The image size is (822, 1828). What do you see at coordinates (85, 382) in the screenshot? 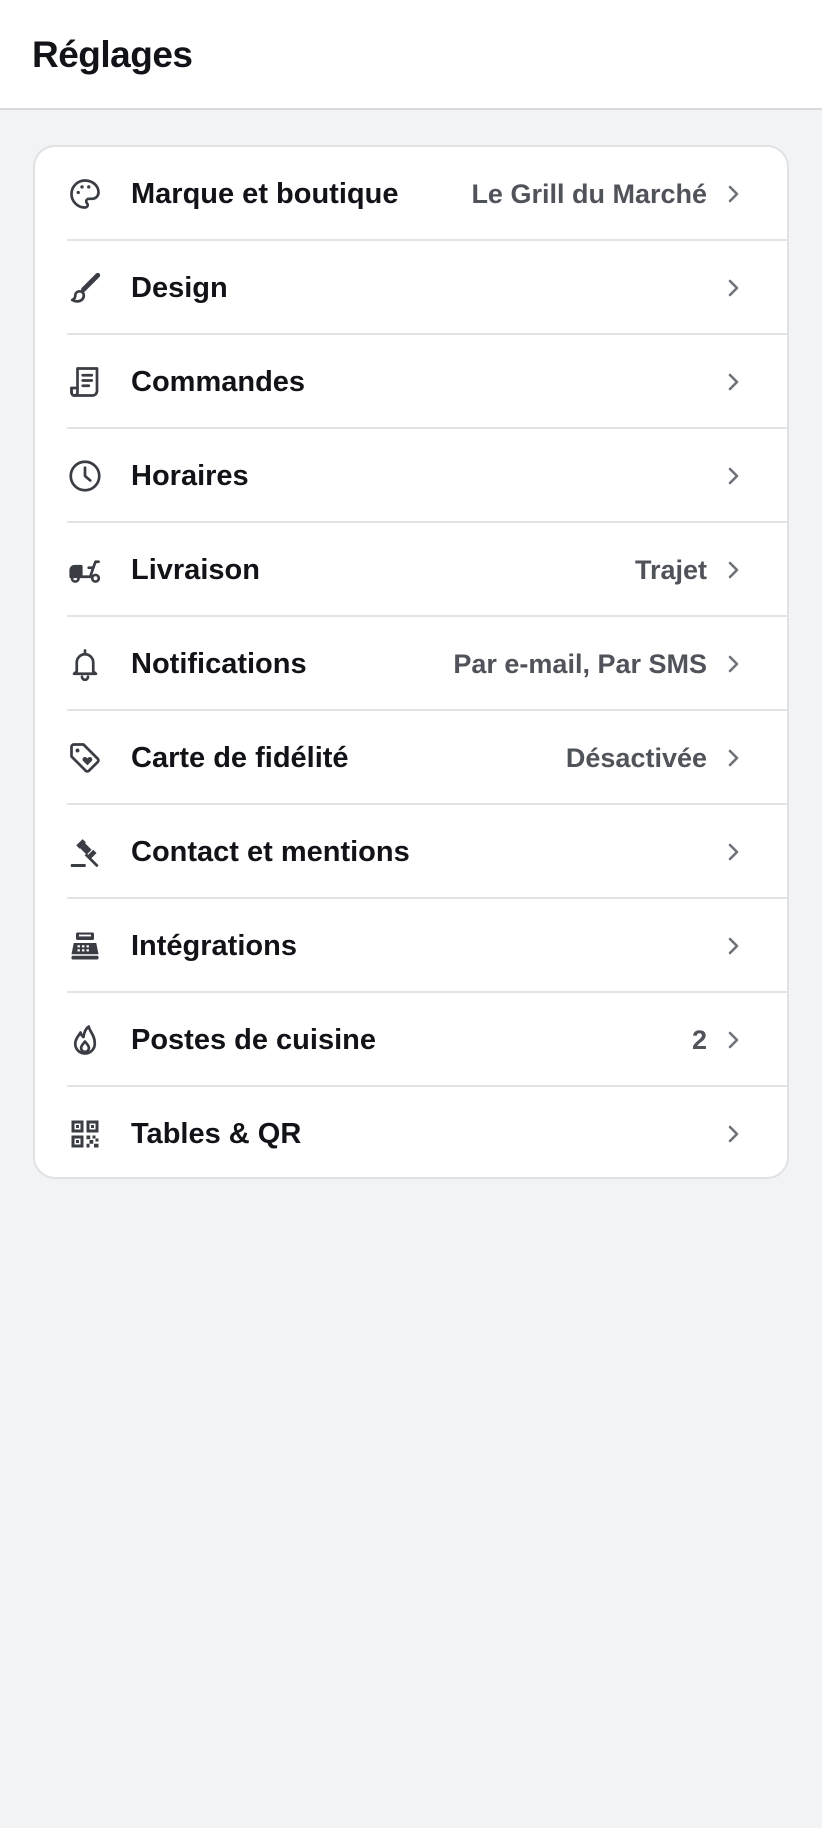
I see `receipt-icon` at bounding box center [85, 382].